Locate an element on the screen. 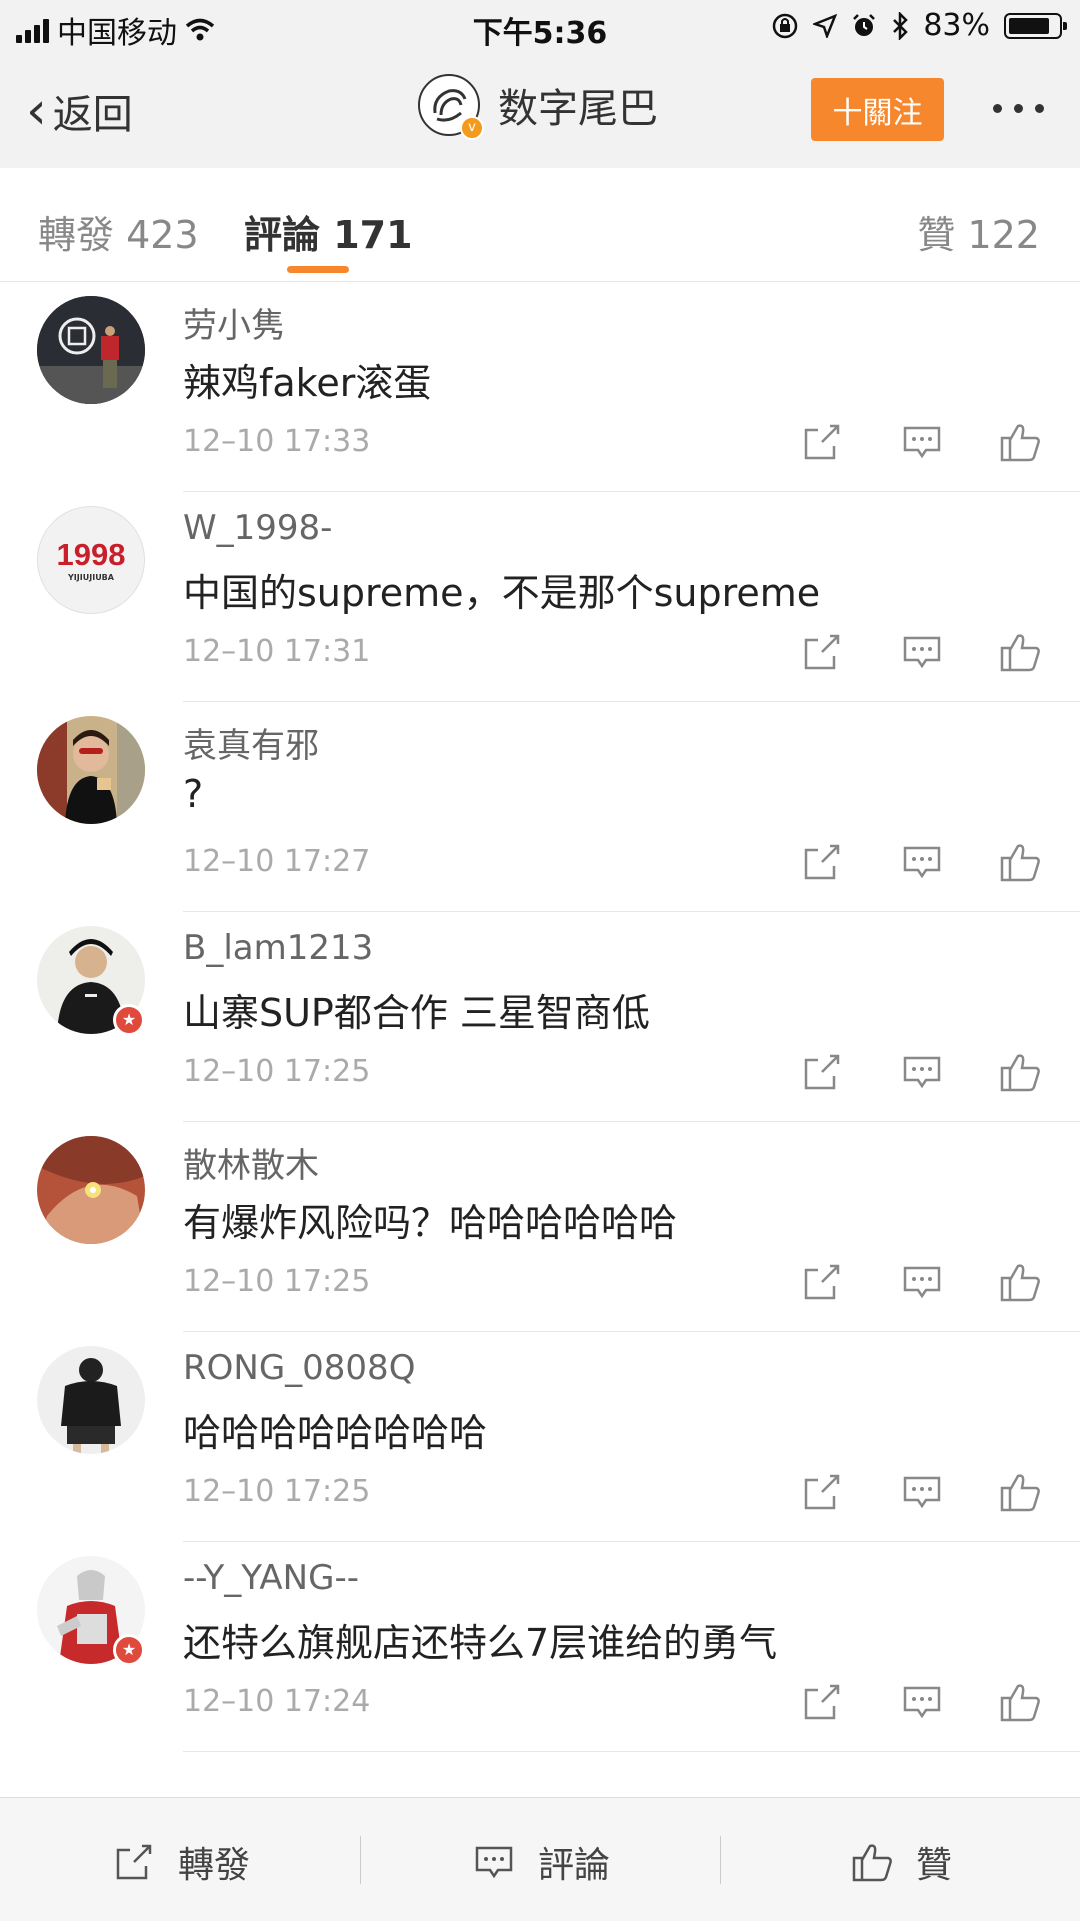  avatar-logo-subtext: YIJIUJIUBA is located at coordinates (91, 577).